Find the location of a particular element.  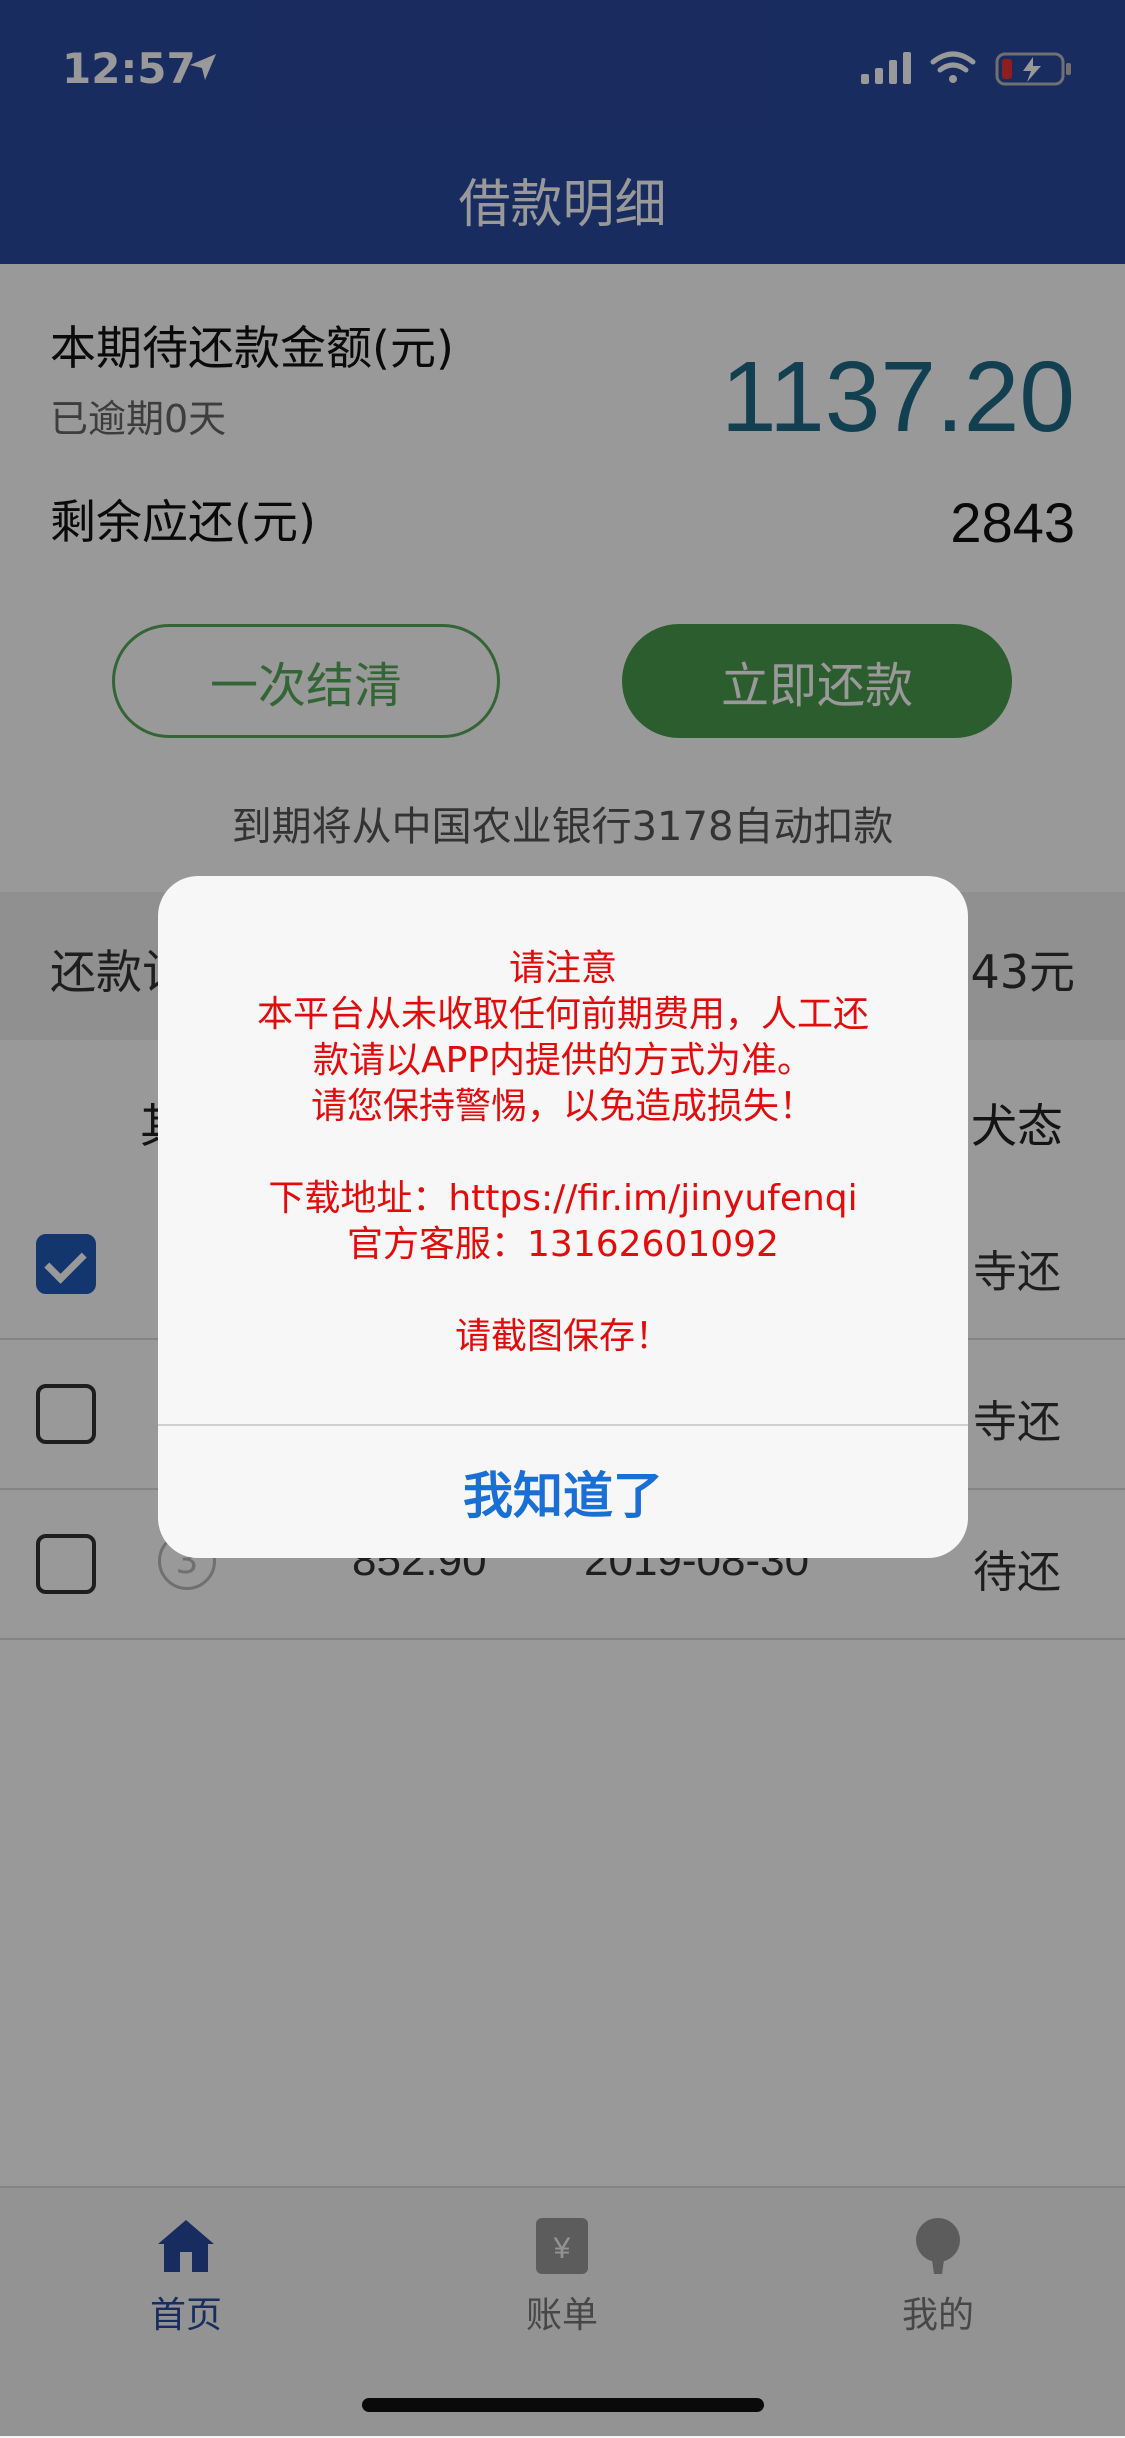

acknowledge-button: 我知道了 is located at coordinates (563, 1492).